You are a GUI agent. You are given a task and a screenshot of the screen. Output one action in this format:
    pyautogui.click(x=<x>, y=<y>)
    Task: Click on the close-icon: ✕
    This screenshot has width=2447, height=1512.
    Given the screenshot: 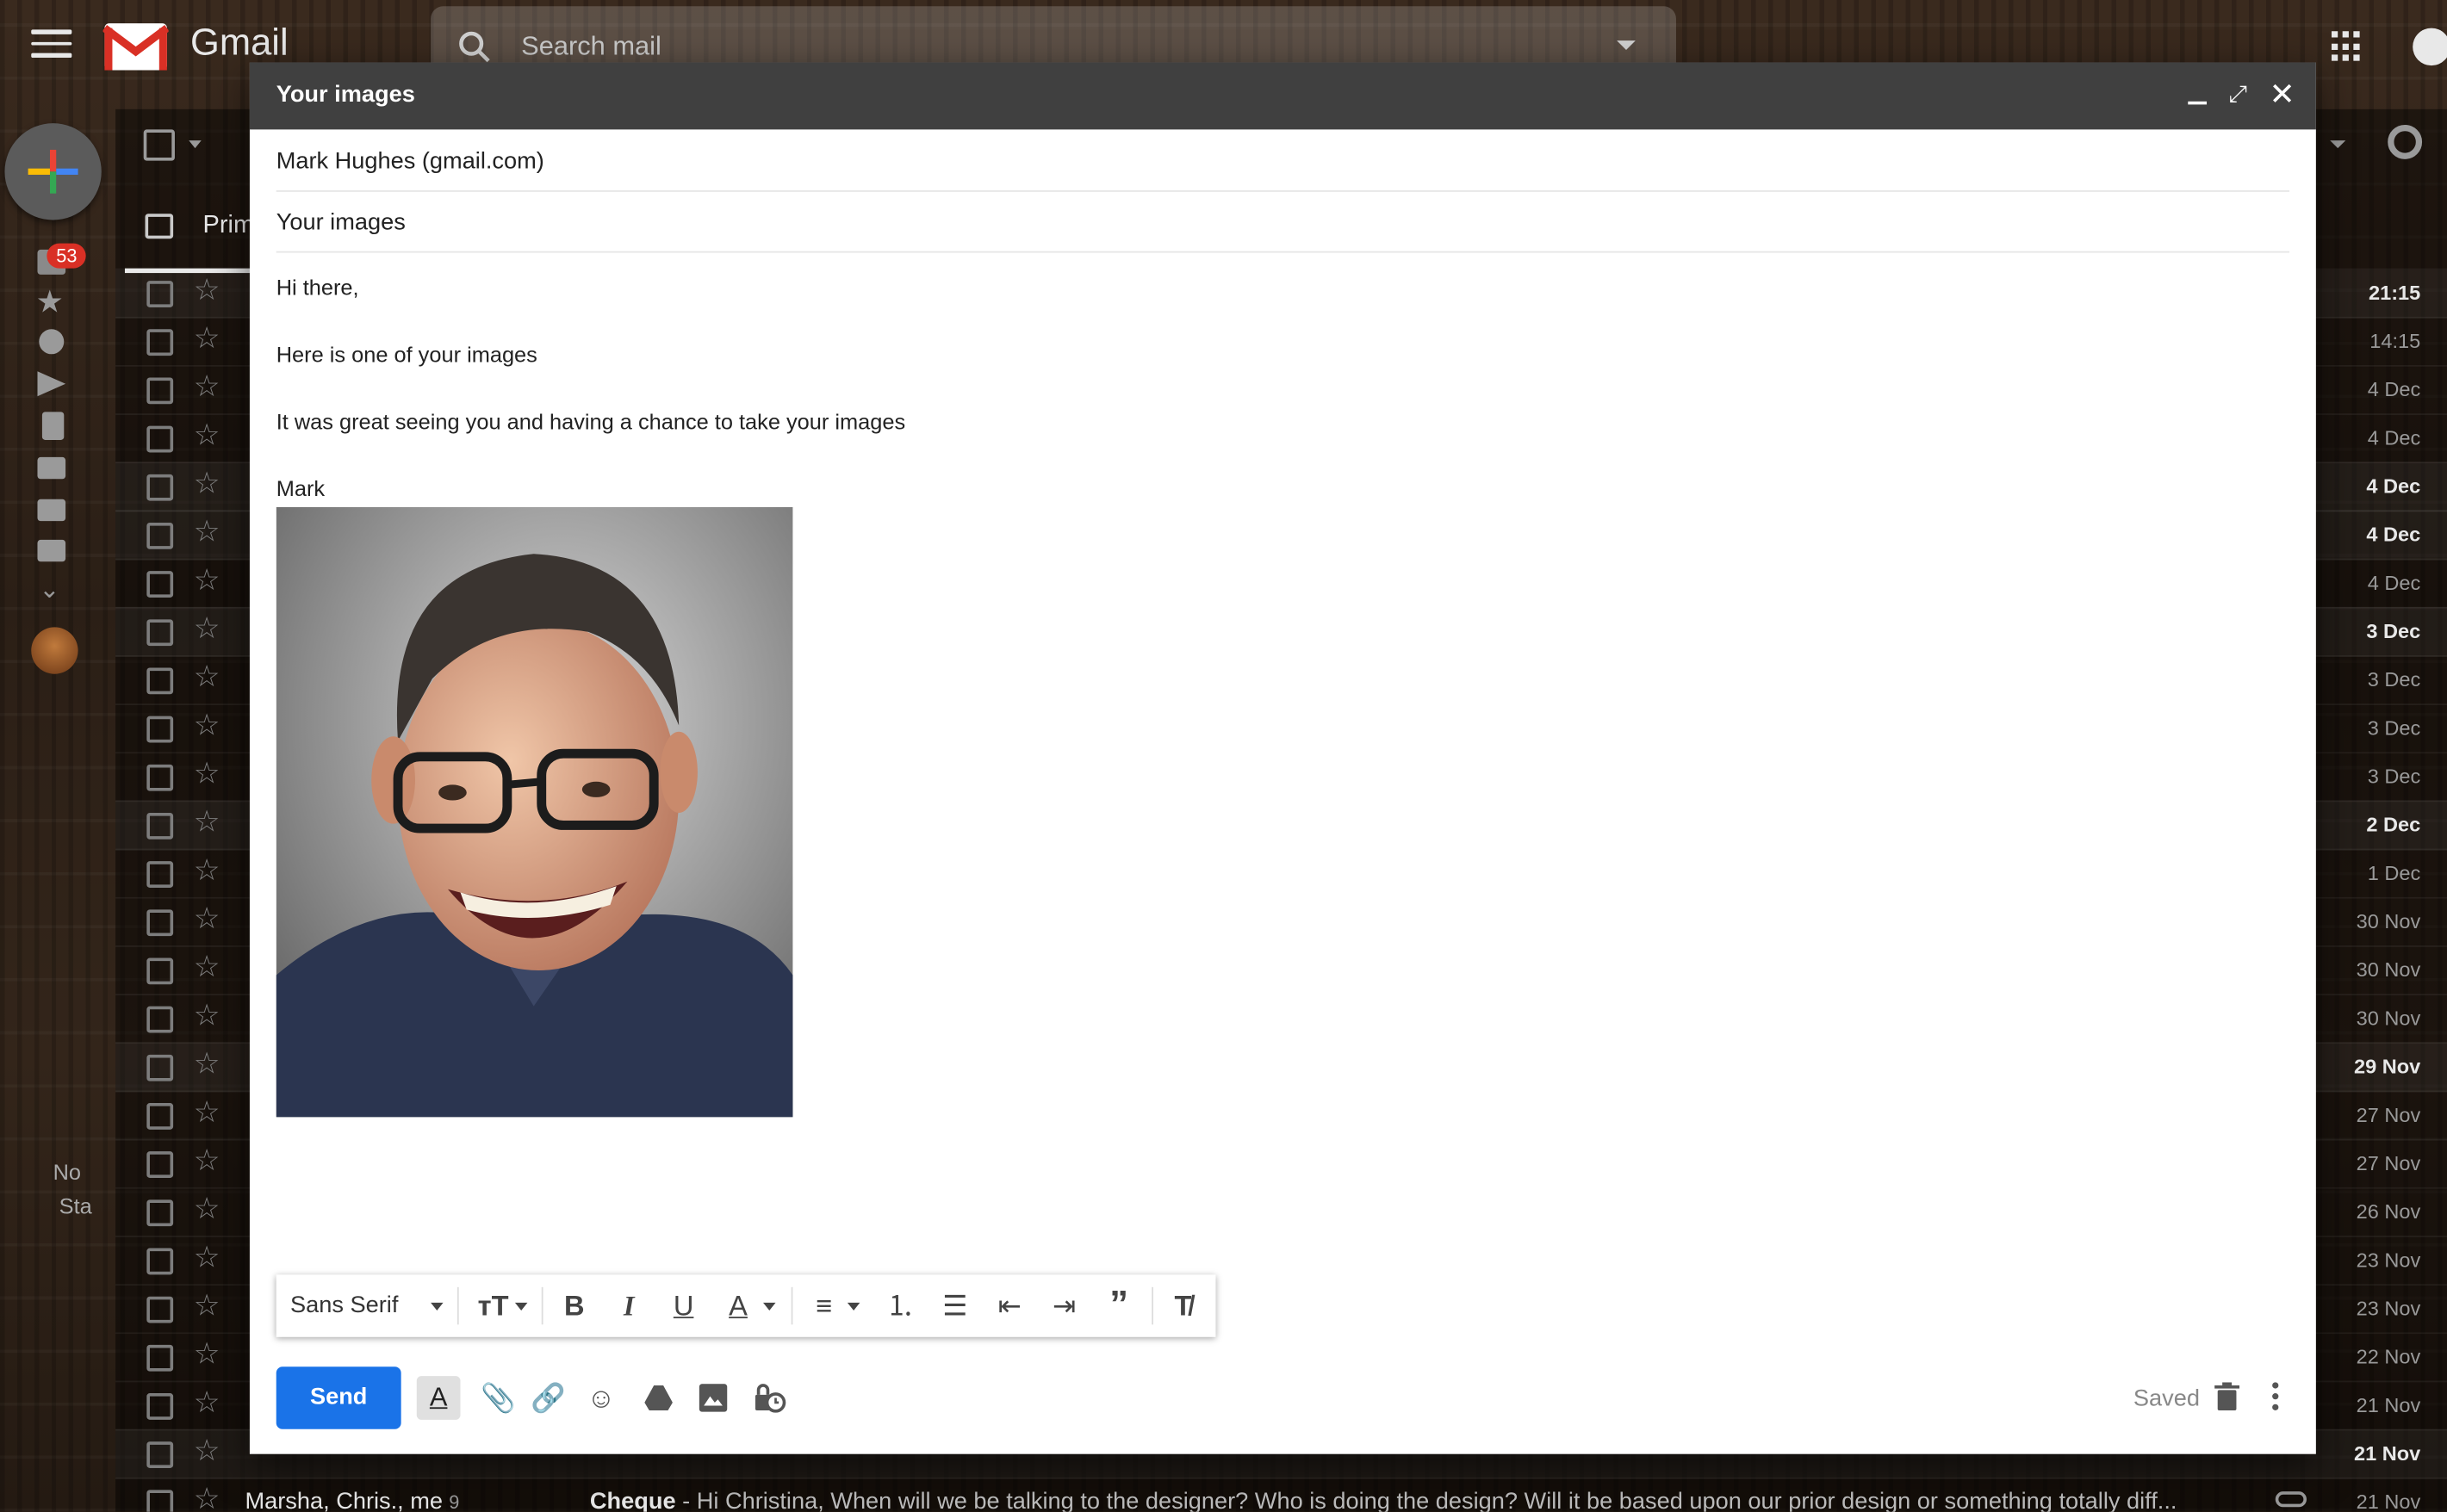 What is the action you would take?
    pyautogui.click(x=2282, y=94)
    